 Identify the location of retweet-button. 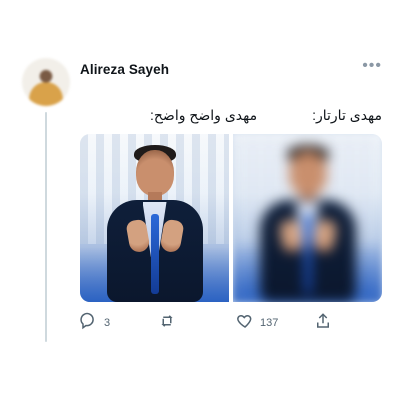
(170, 322).